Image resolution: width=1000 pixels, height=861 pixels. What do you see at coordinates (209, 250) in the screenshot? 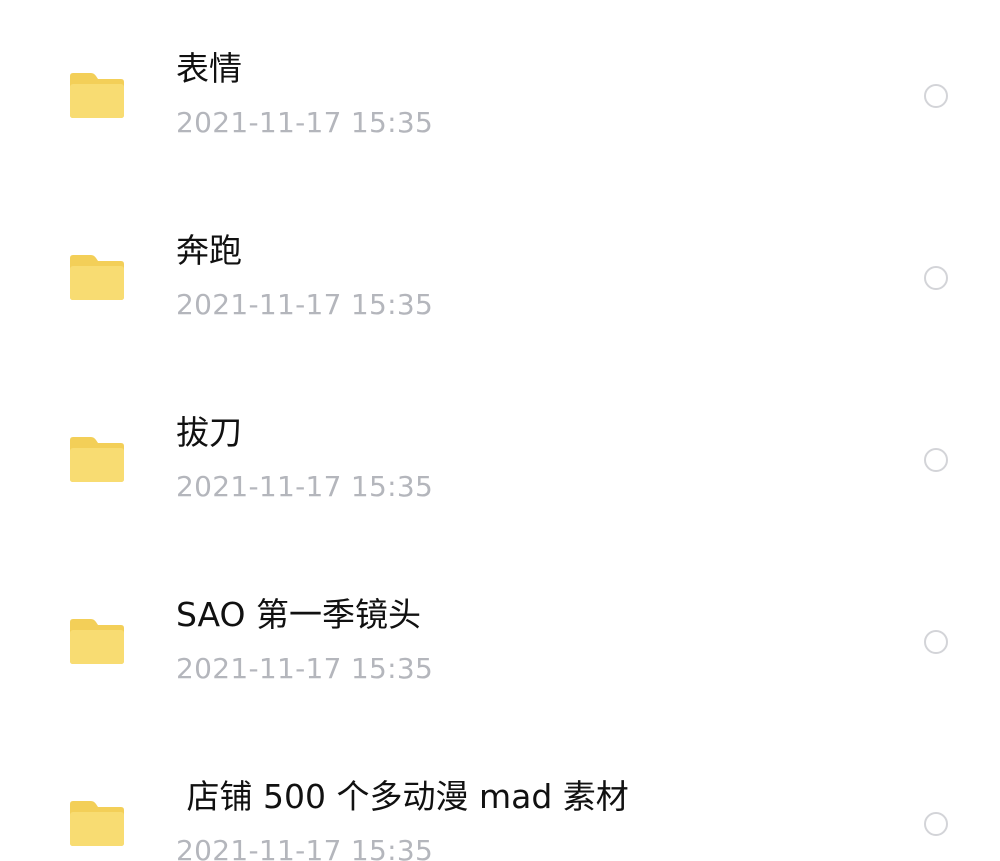
I see `folder-name: 奔跑` at bounding box center [209, 250].